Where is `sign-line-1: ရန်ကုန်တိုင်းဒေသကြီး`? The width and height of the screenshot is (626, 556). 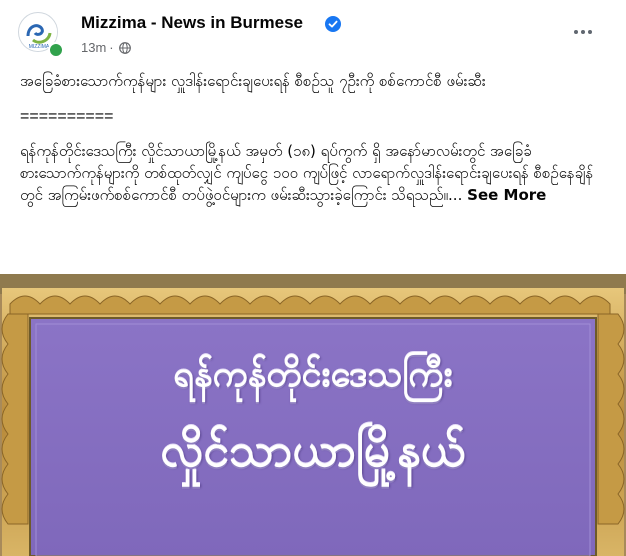 sign-line-1: ရန်ကုန်တိုင်းဒေသကြီး is located at coordinates (313, 374).